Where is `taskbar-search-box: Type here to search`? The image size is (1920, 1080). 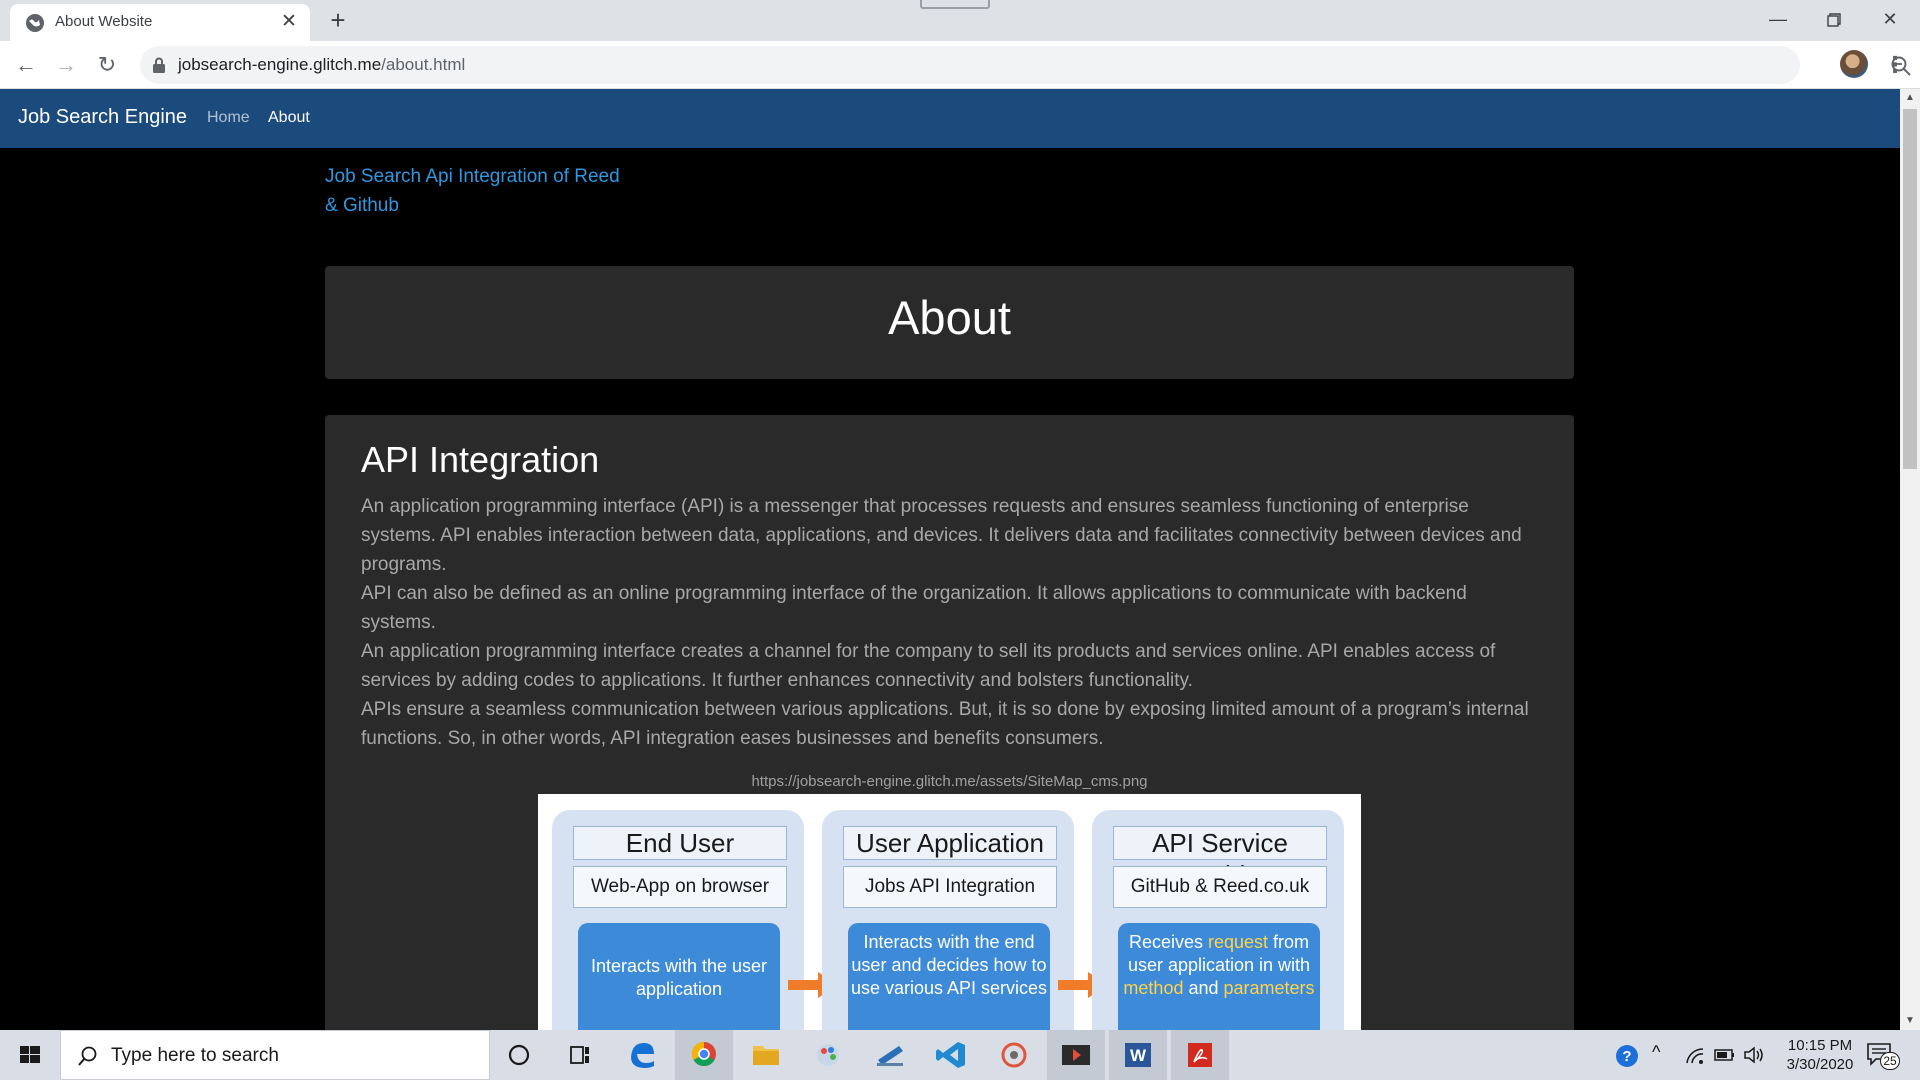
taskbar-search-box: Type here to search is located at coordinates (275, 1055).